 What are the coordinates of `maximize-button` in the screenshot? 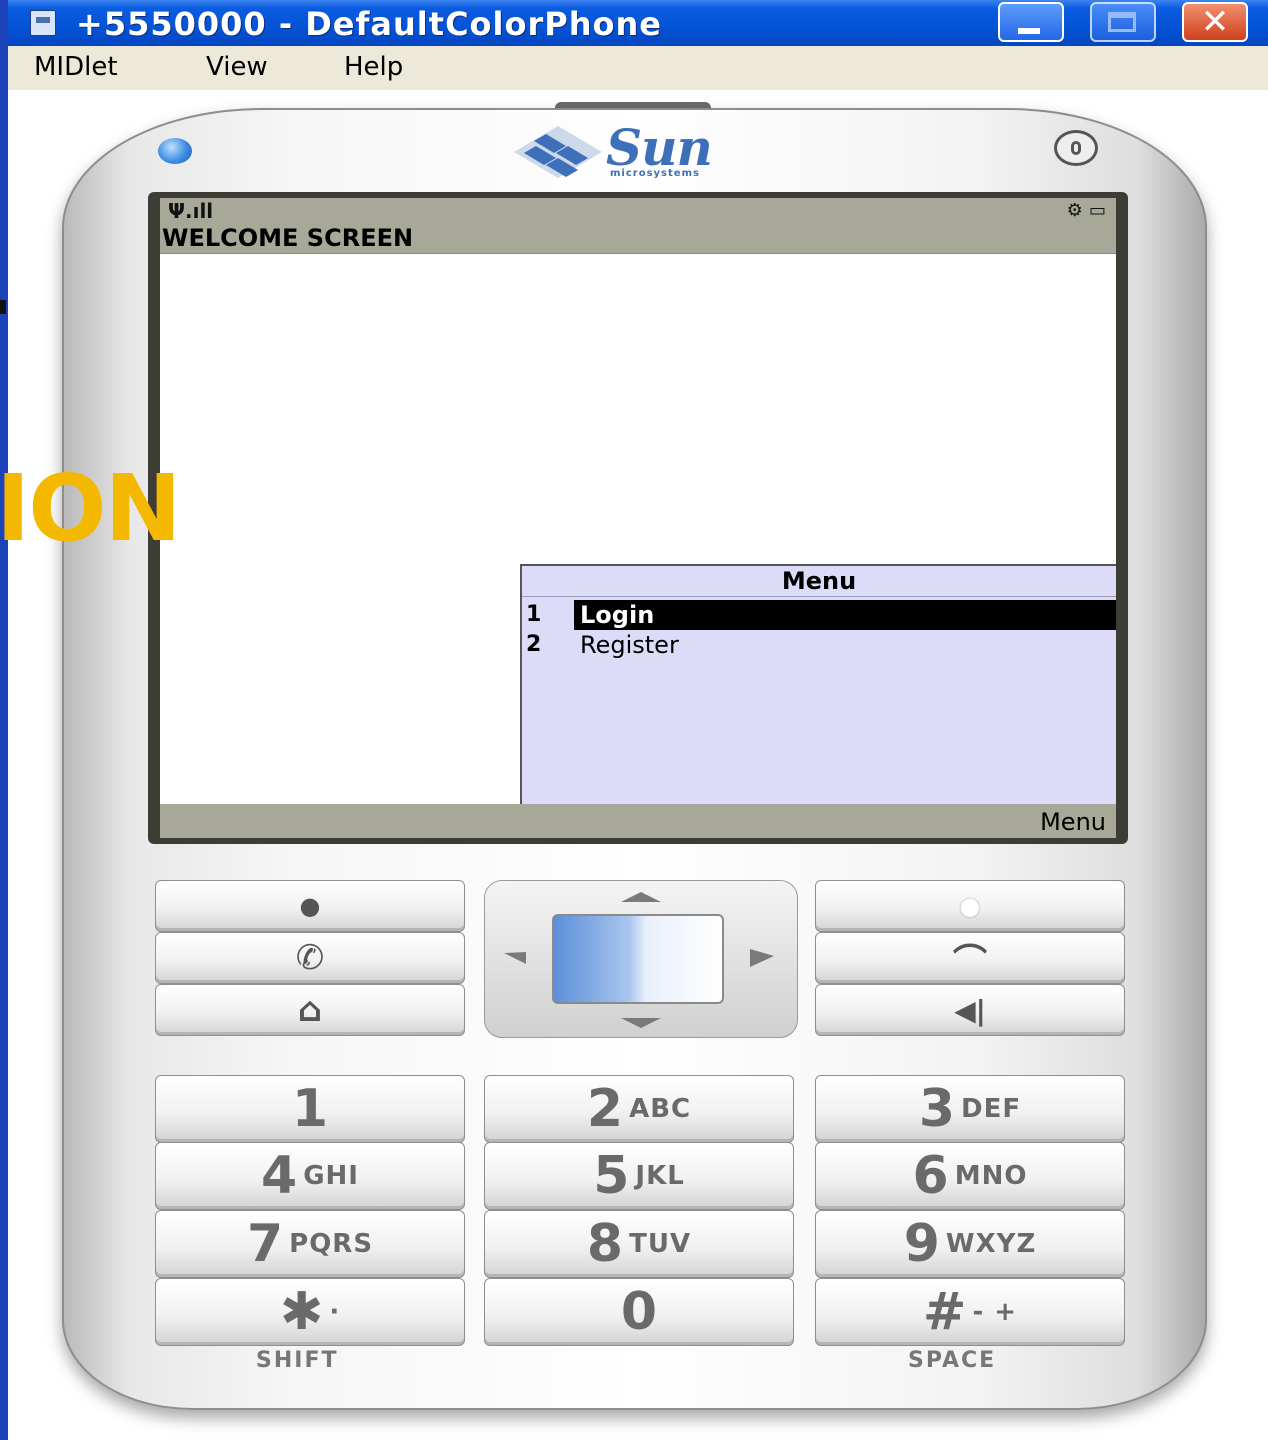 It's located at (1123, 22).